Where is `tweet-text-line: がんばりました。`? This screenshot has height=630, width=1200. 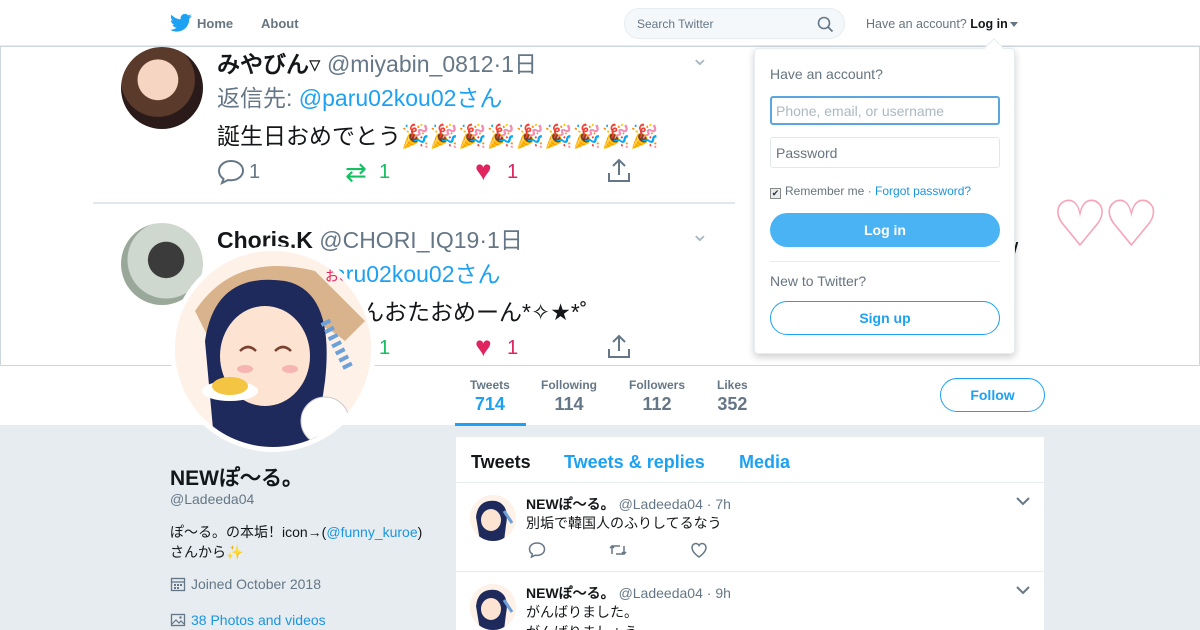
tweet-text-line: がんばりました。 is located at coordinates (582, 612).